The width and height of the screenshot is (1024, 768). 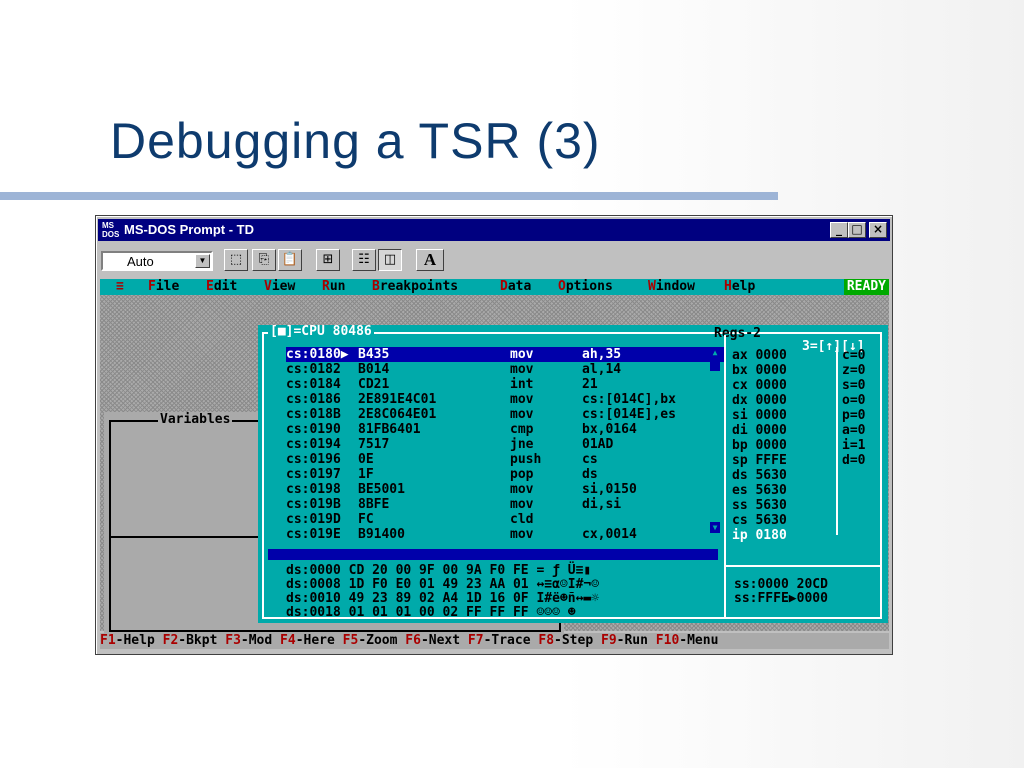 What do you see at coordinates (515, 287) in the screenshot?
I see `menu-data: Data` at bounding box center [515, 287].